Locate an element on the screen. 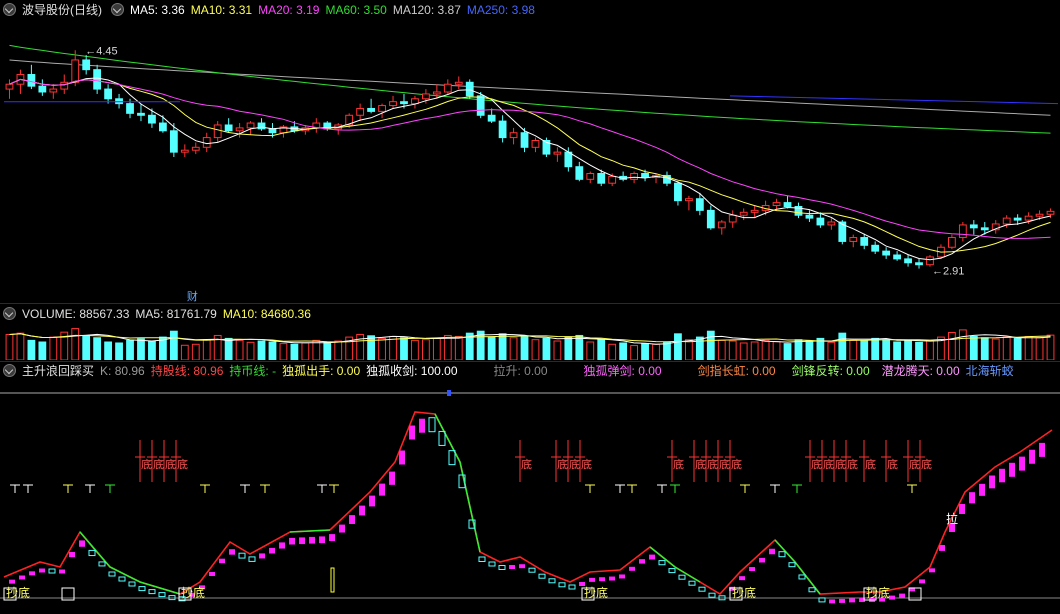  volume-chart is located at coordinates (530, 341).